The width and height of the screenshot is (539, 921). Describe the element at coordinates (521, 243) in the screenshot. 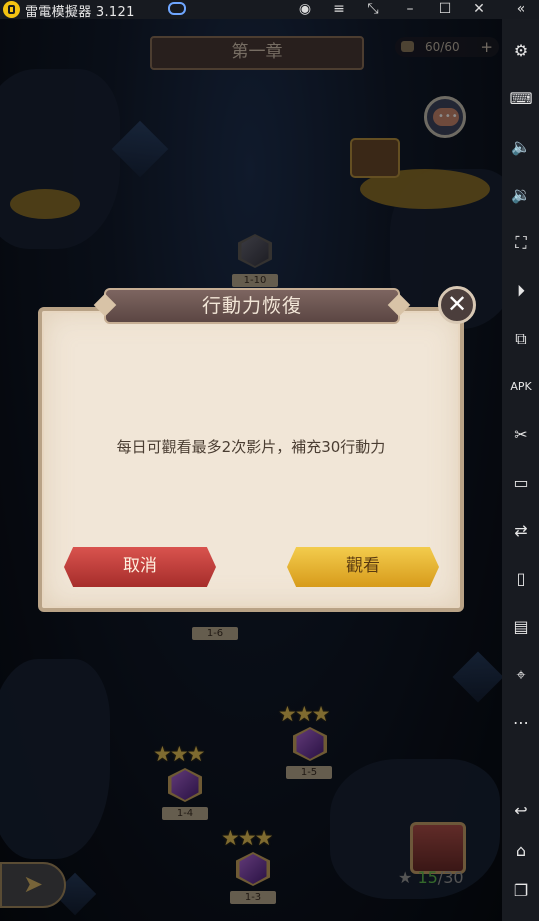

I see `fullscreen-icon: ⛶` at that location.